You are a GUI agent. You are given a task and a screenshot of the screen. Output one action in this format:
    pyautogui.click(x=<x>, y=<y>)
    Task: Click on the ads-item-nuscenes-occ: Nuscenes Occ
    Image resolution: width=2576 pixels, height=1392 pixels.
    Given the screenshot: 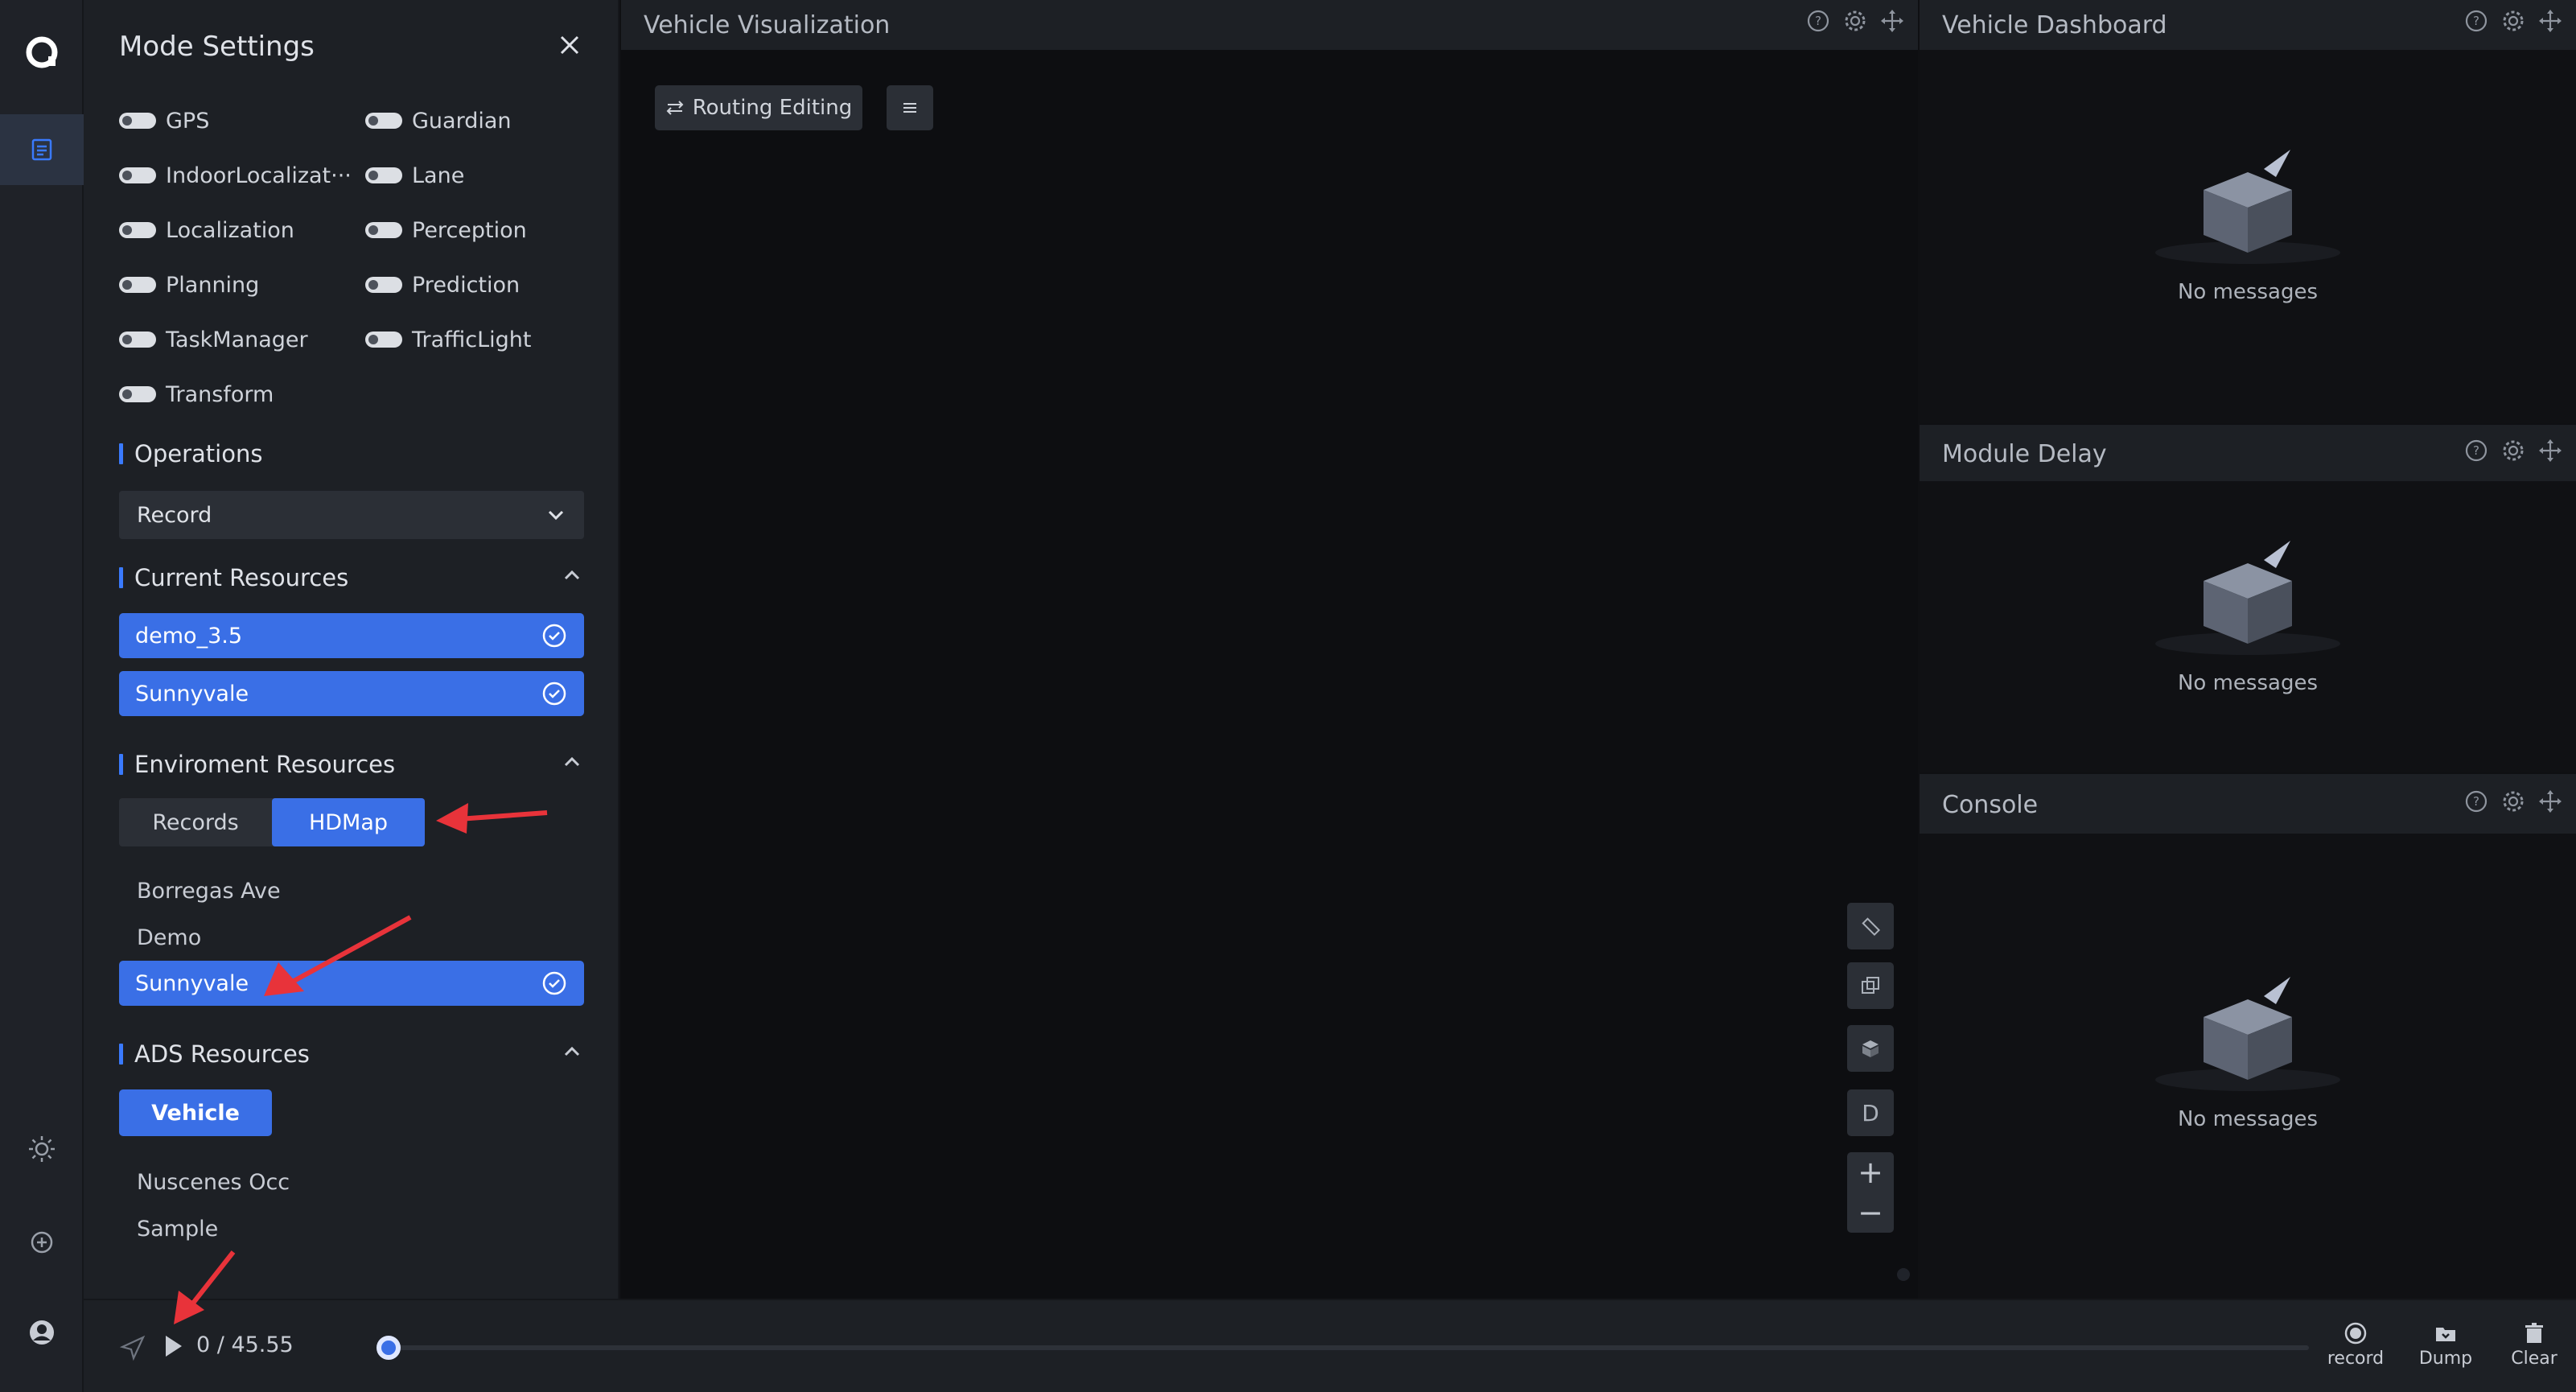 What is the action you would take?
    pyautogui.click(x=213, y=1182)
    